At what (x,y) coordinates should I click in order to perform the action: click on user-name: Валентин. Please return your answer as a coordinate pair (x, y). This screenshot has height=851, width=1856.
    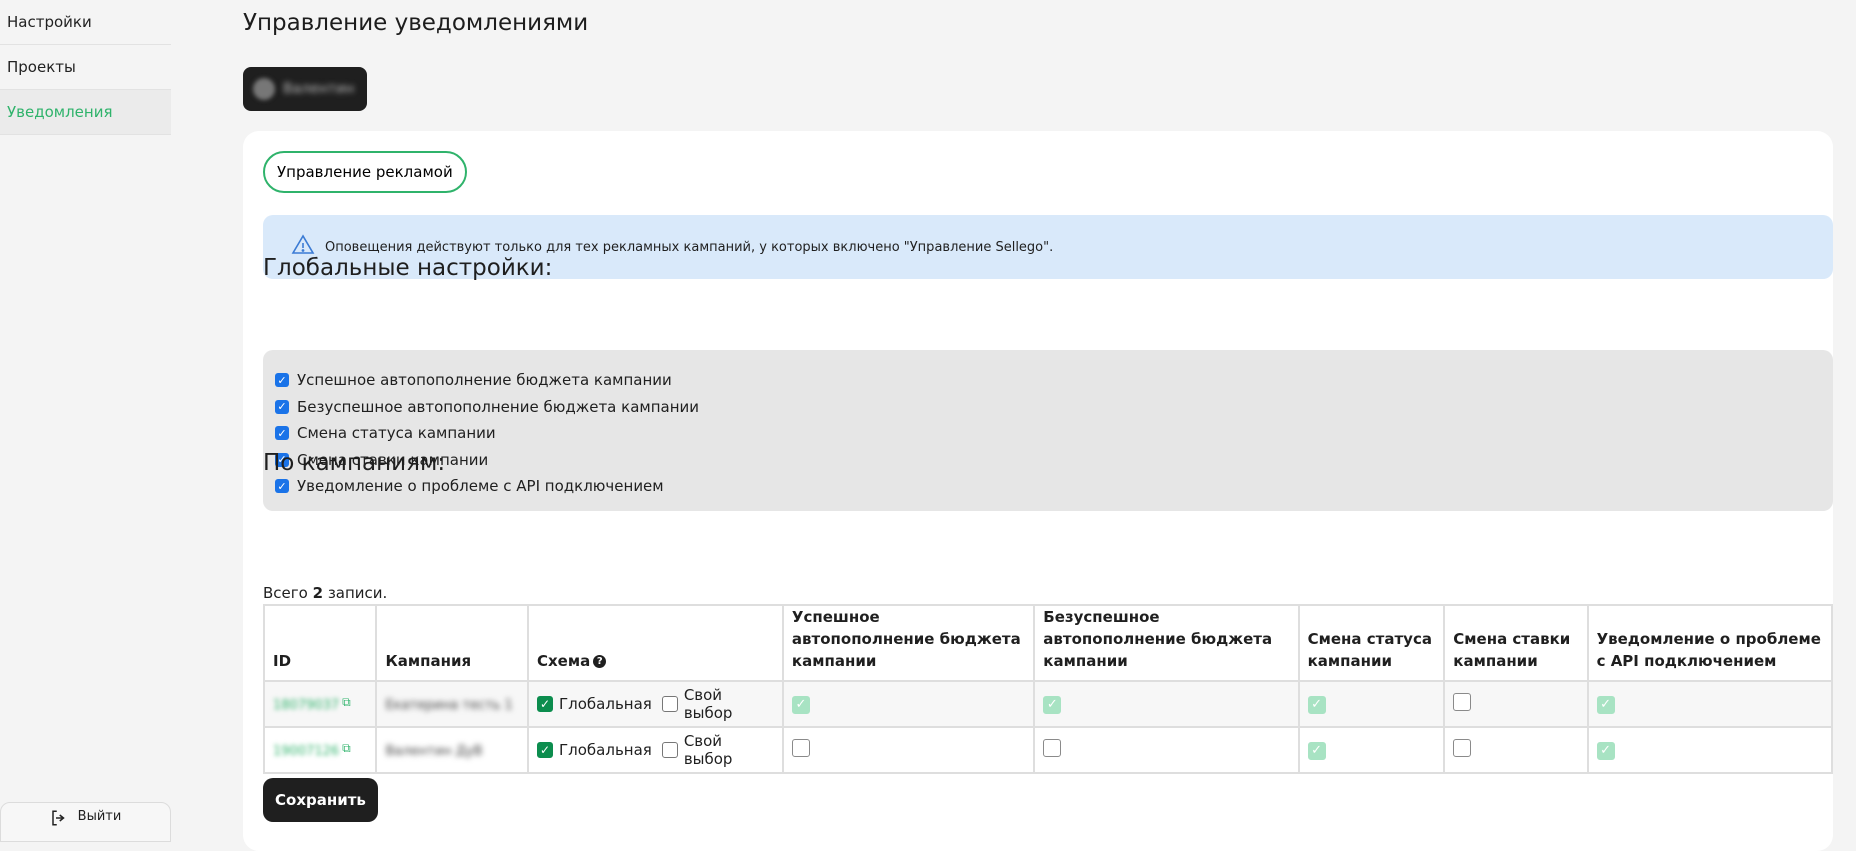
    Looking at the image, I should click on (319, 89).